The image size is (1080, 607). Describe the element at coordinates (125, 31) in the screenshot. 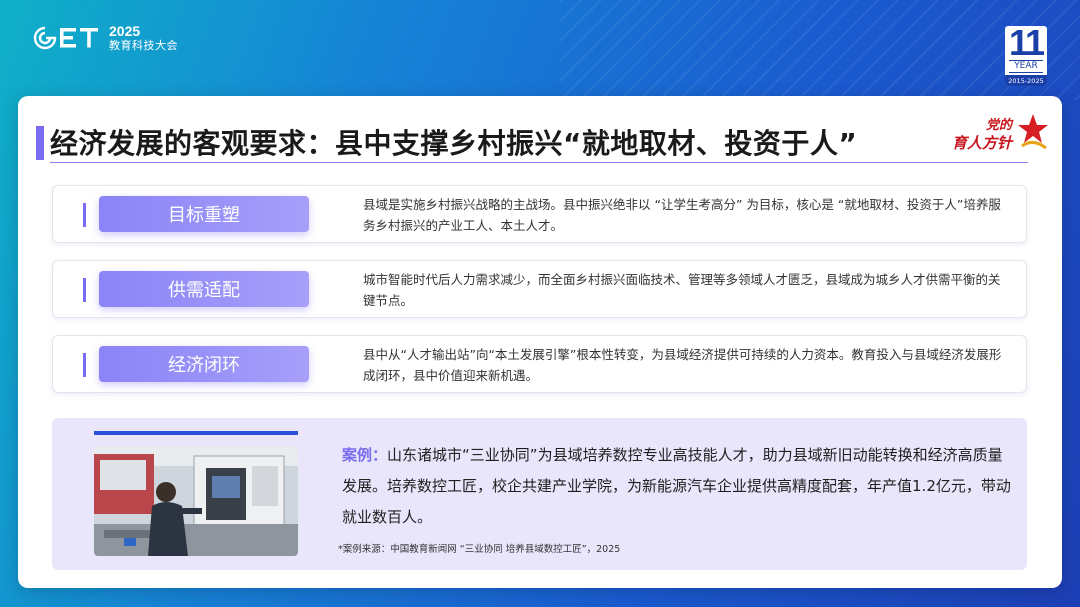

I see `logo-year: 2025` at that location.